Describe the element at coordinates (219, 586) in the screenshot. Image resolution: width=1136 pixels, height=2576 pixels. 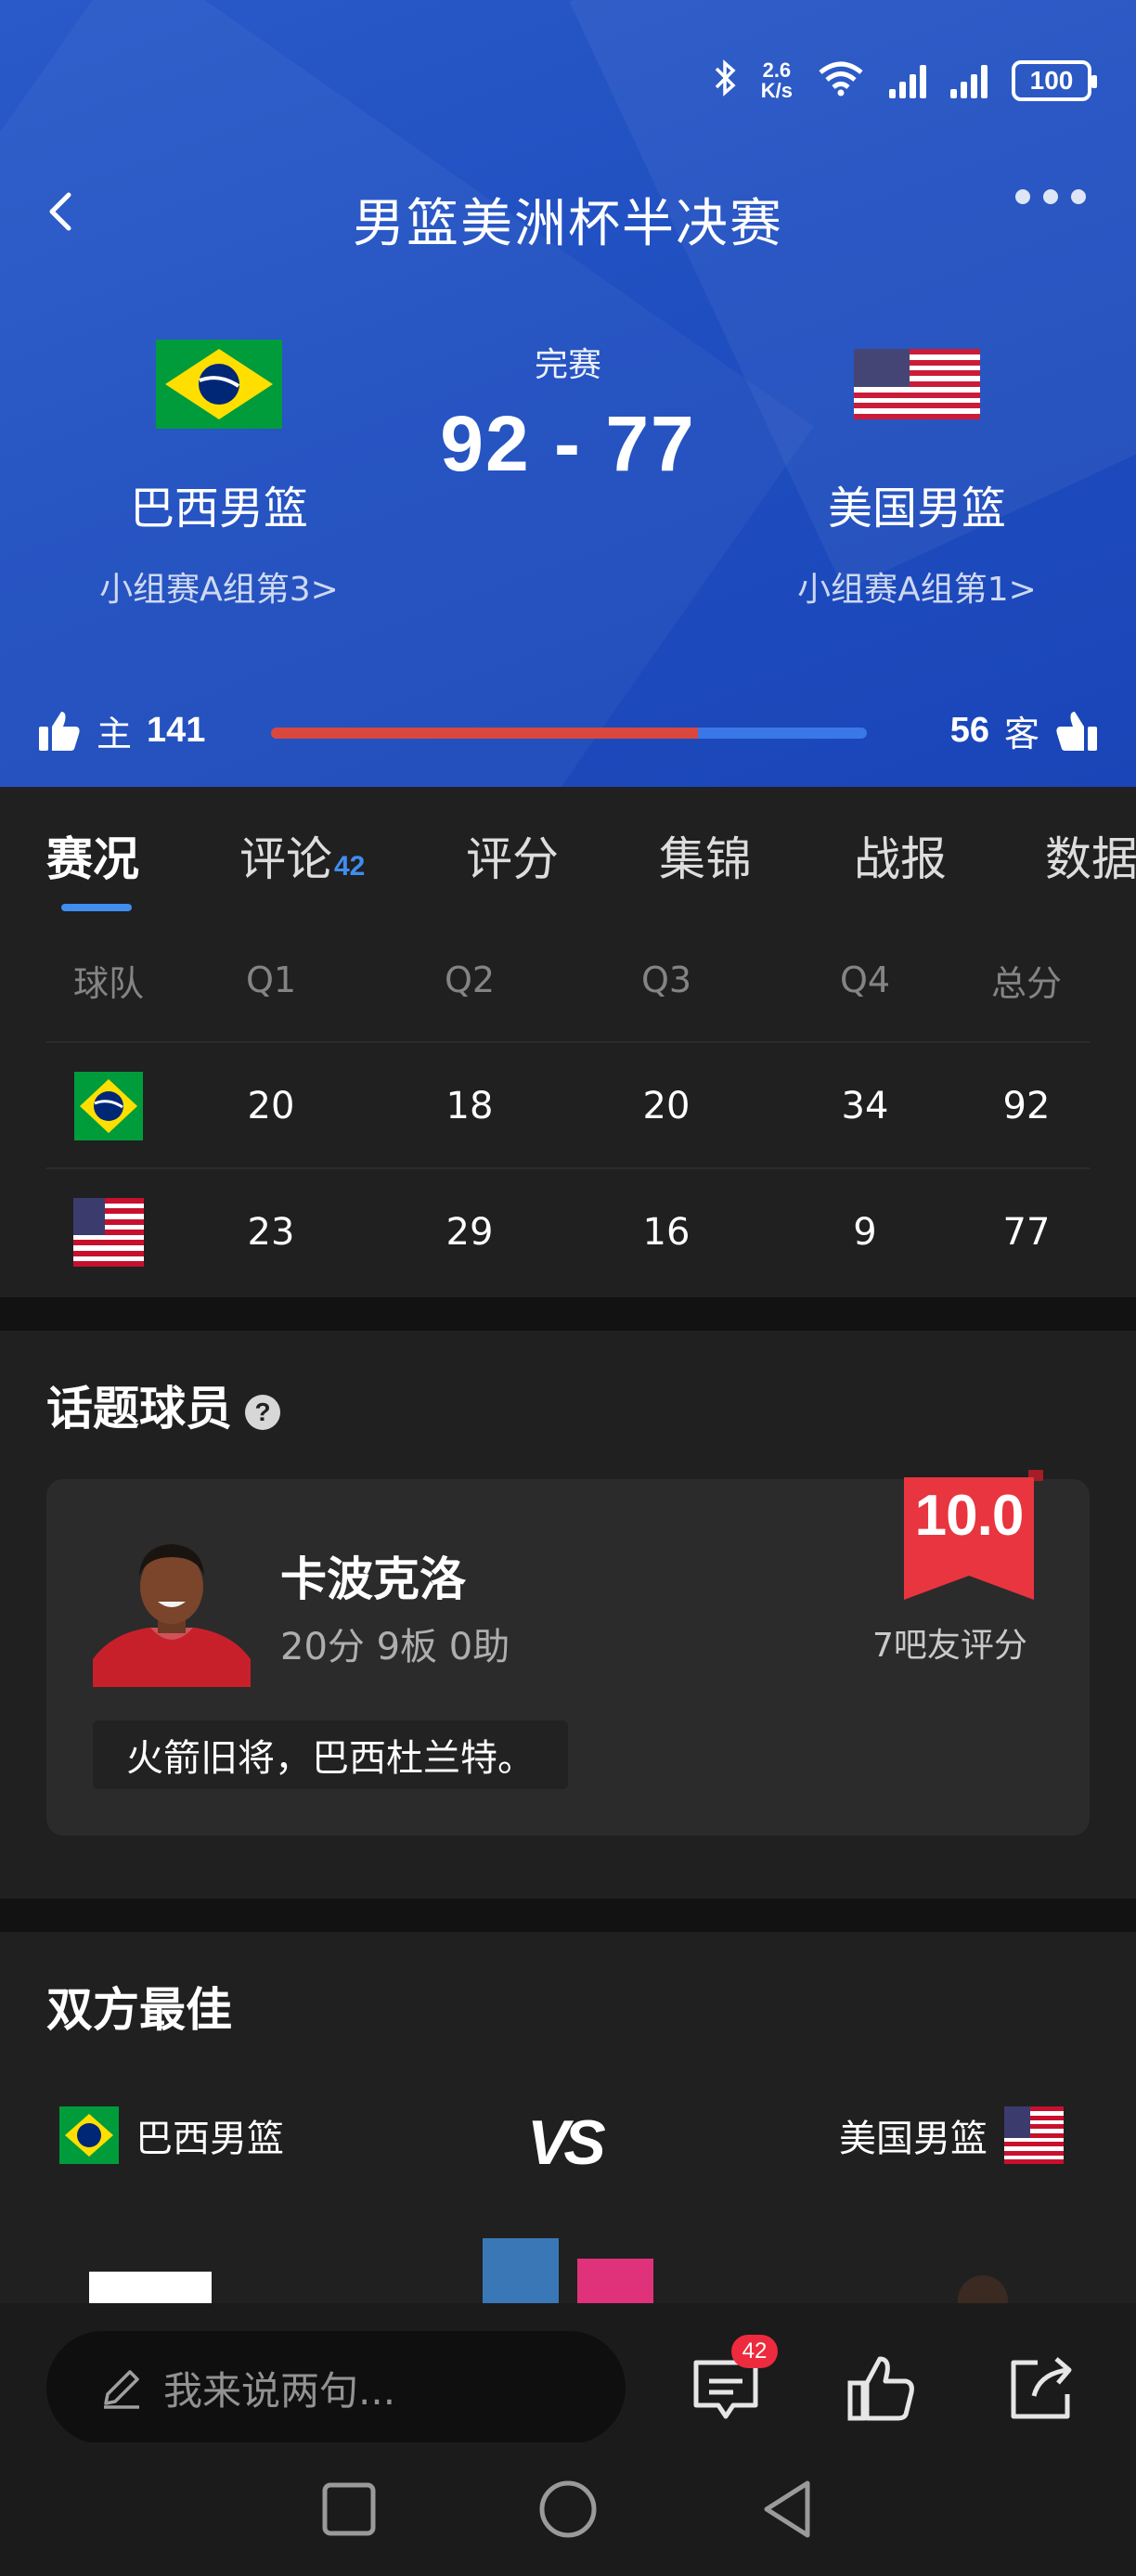
I see `home-team-group: 小组赛A组第3>` at that location.